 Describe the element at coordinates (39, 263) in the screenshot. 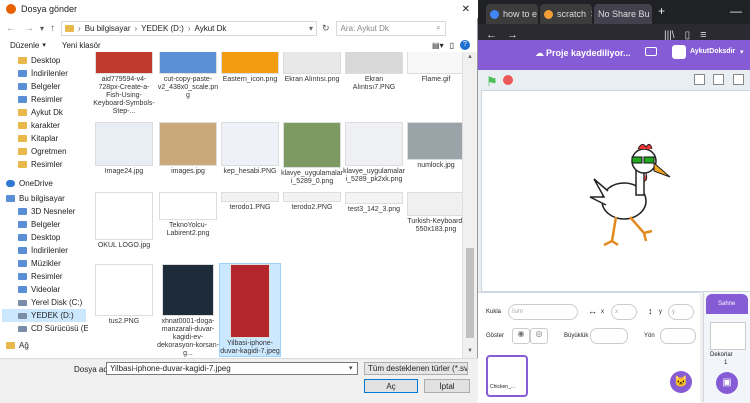

I see `nav-item: Müzikler` at that location.